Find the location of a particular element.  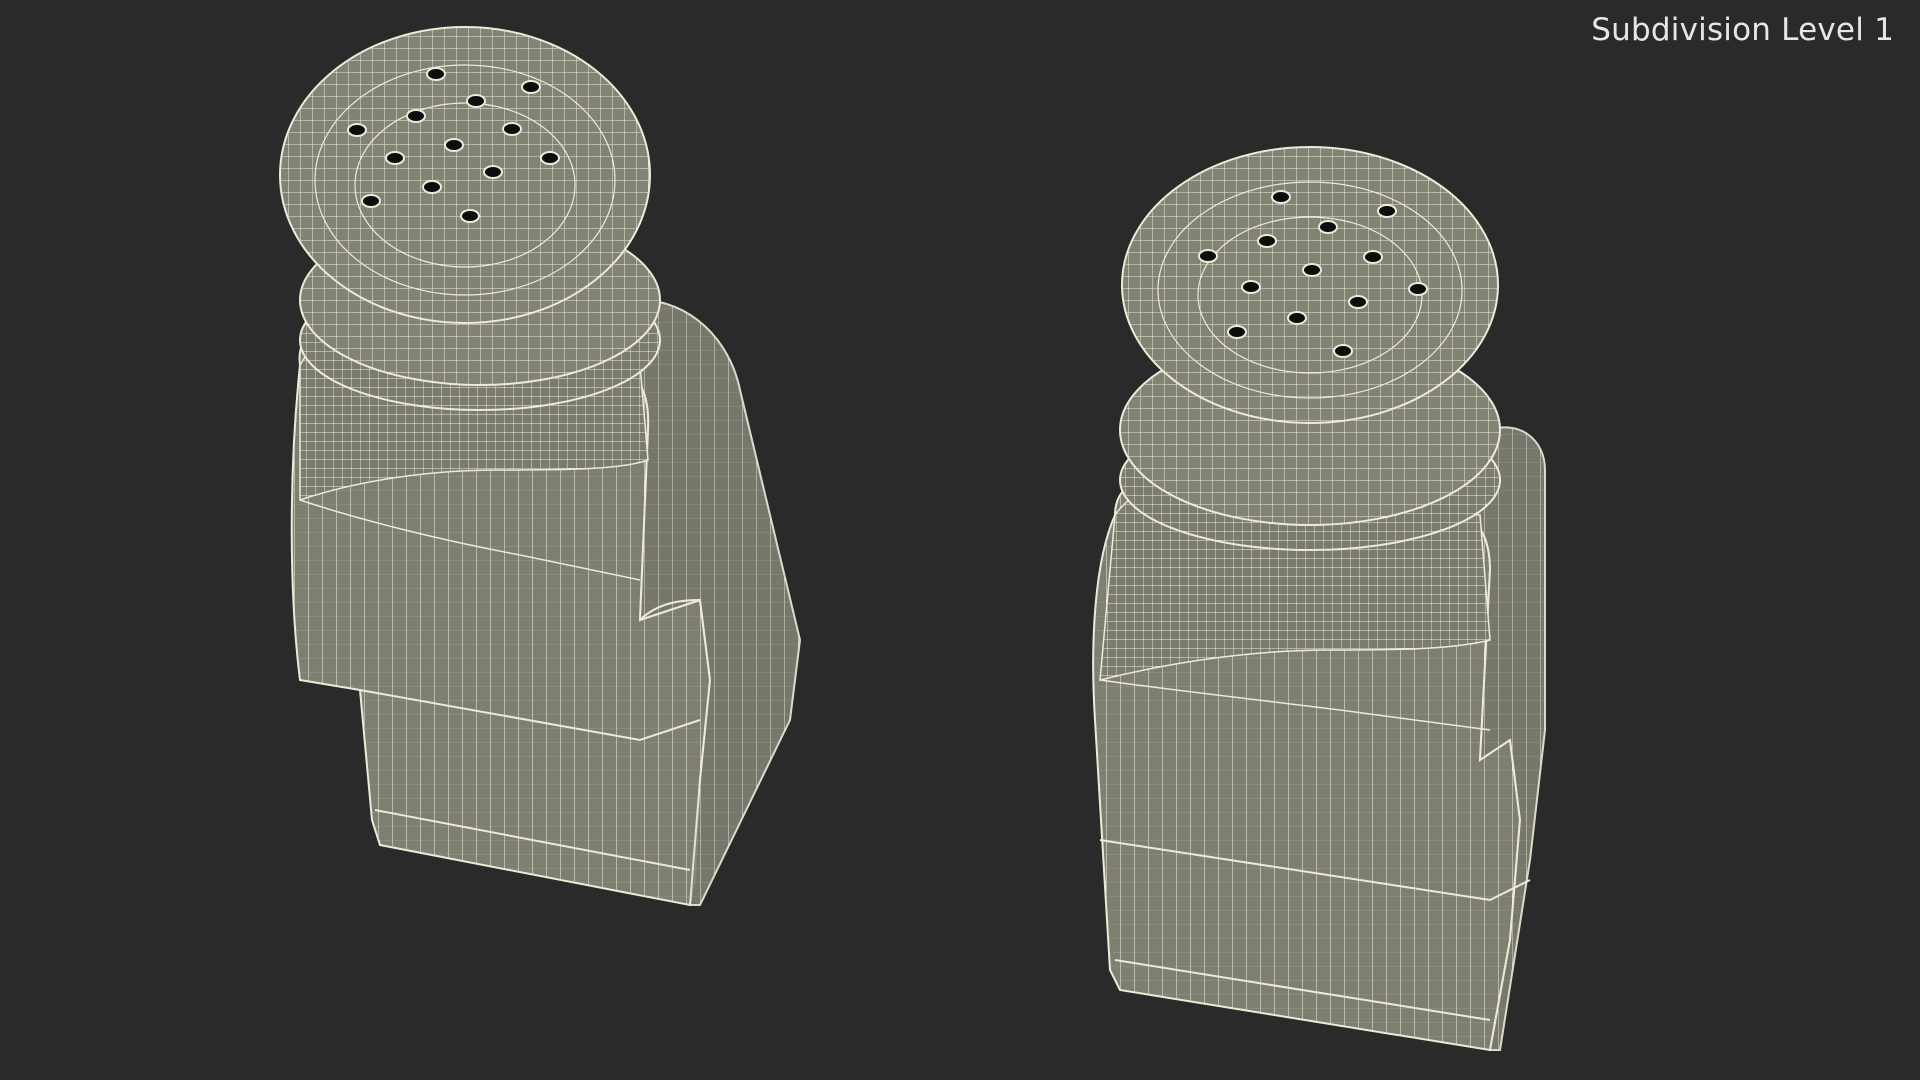

left-cap-top is located at coordinates (465, 175).